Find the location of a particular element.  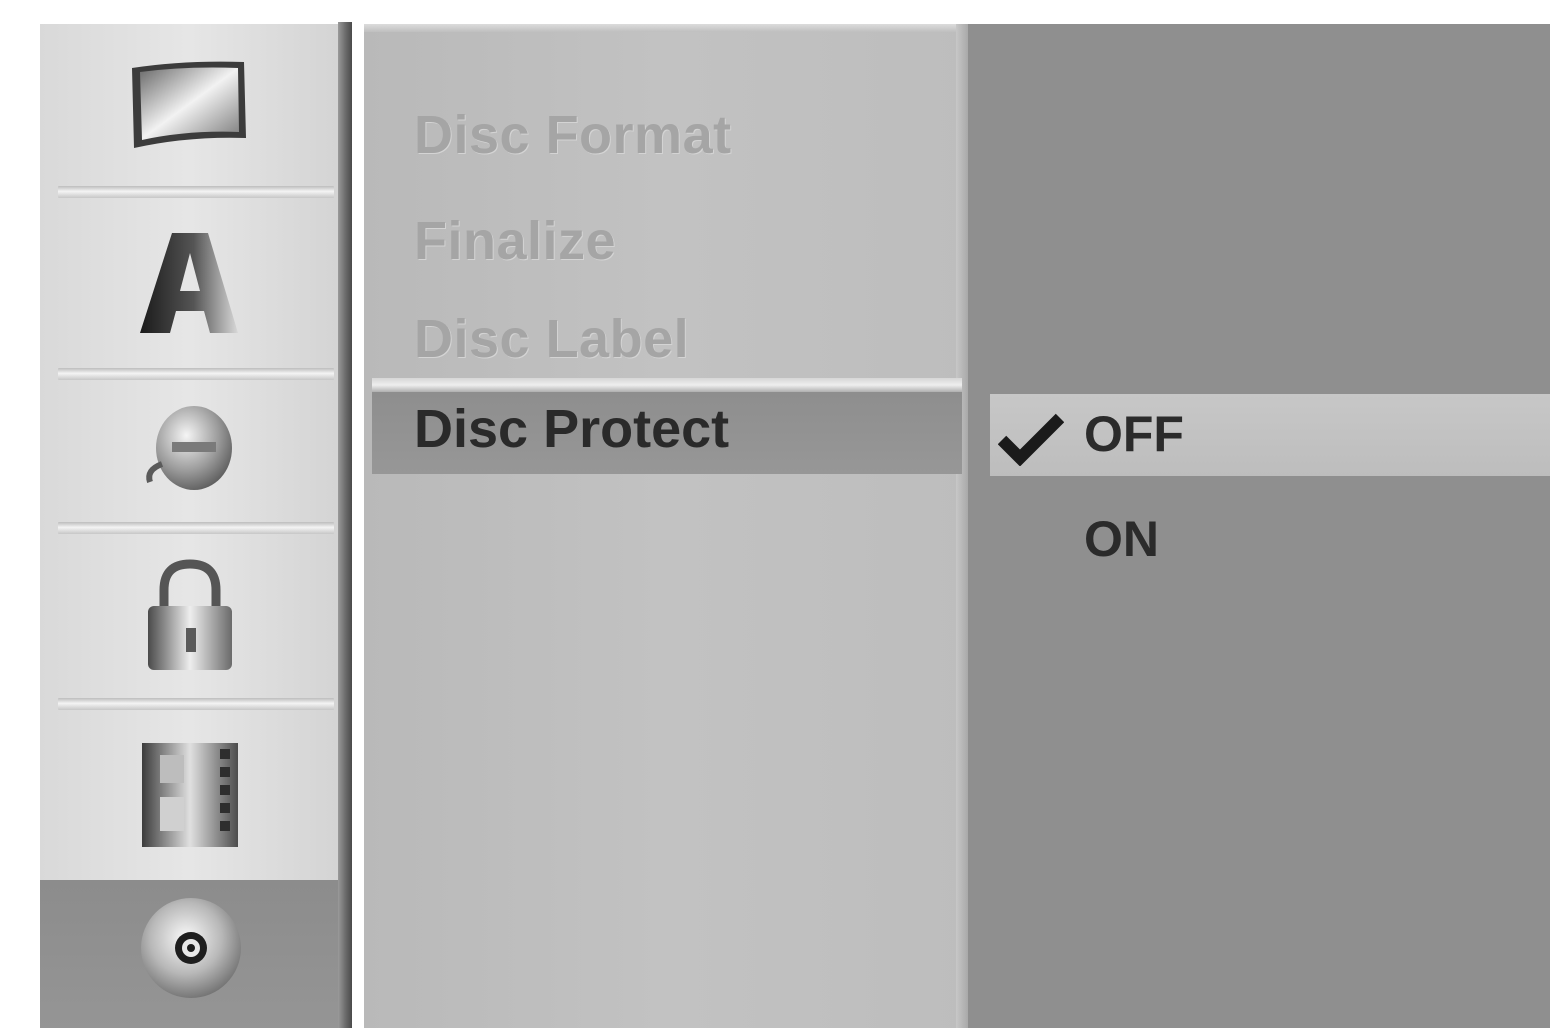

menu-top-highlight is located at coordinates (664, 28).